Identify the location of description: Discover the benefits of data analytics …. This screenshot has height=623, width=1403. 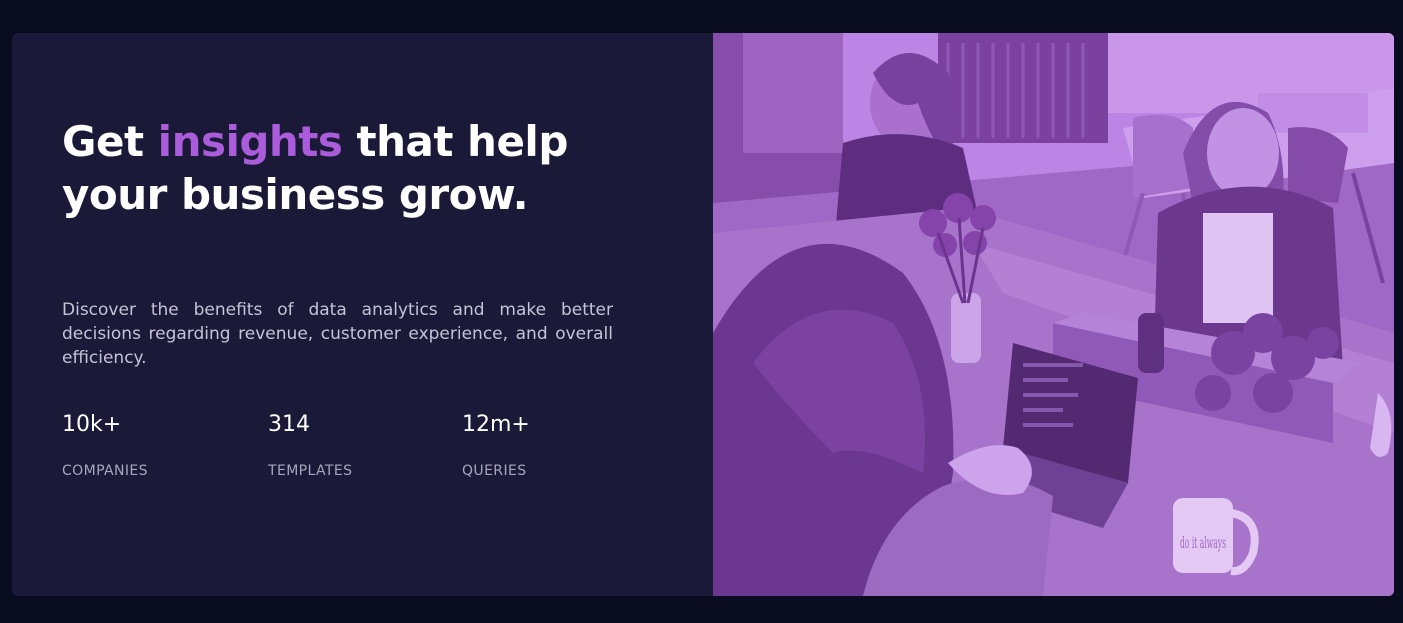
(337, 334).